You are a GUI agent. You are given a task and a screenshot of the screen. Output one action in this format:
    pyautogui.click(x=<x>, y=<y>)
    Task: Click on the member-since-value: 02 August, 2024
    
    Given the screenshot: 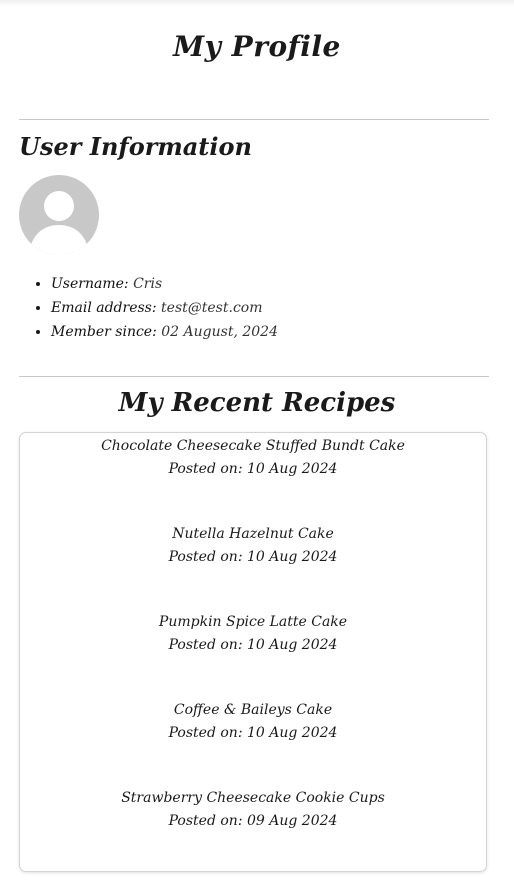 What is the action you would take?
    pyautogui.click(x=219, y=332)
    